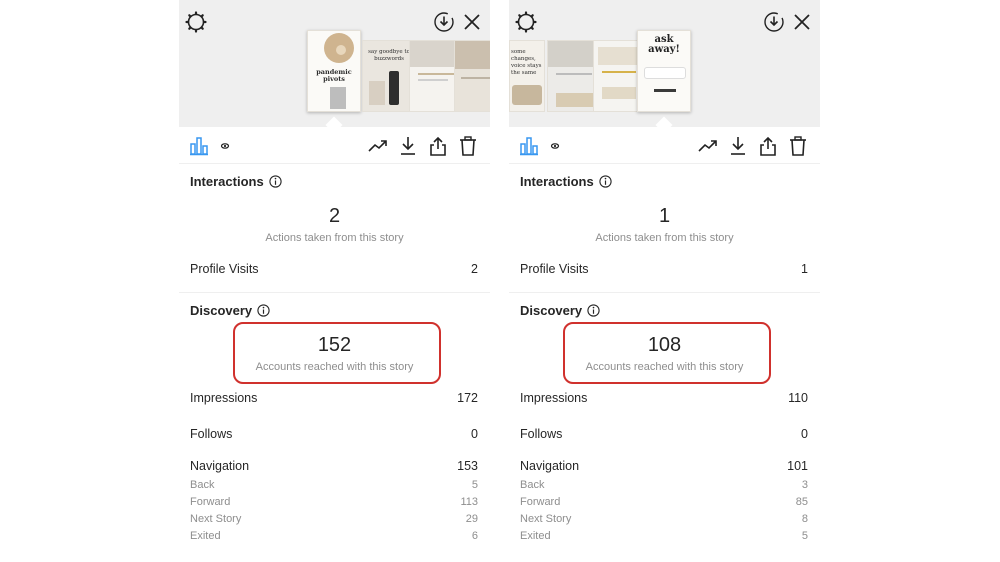 The image size is (1000, 562). What do you see at coordinates (804, 519) in the screenshot?
I see `nav-next-story-value: 8` at bounding box center [804, 519].